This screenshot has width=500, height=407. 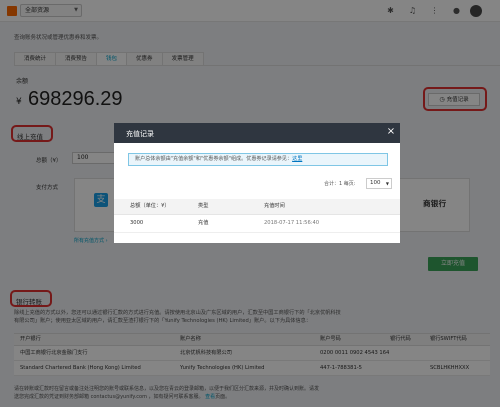 I want to click on chevron-down-icon: ▼, so click(x=387, y=183).